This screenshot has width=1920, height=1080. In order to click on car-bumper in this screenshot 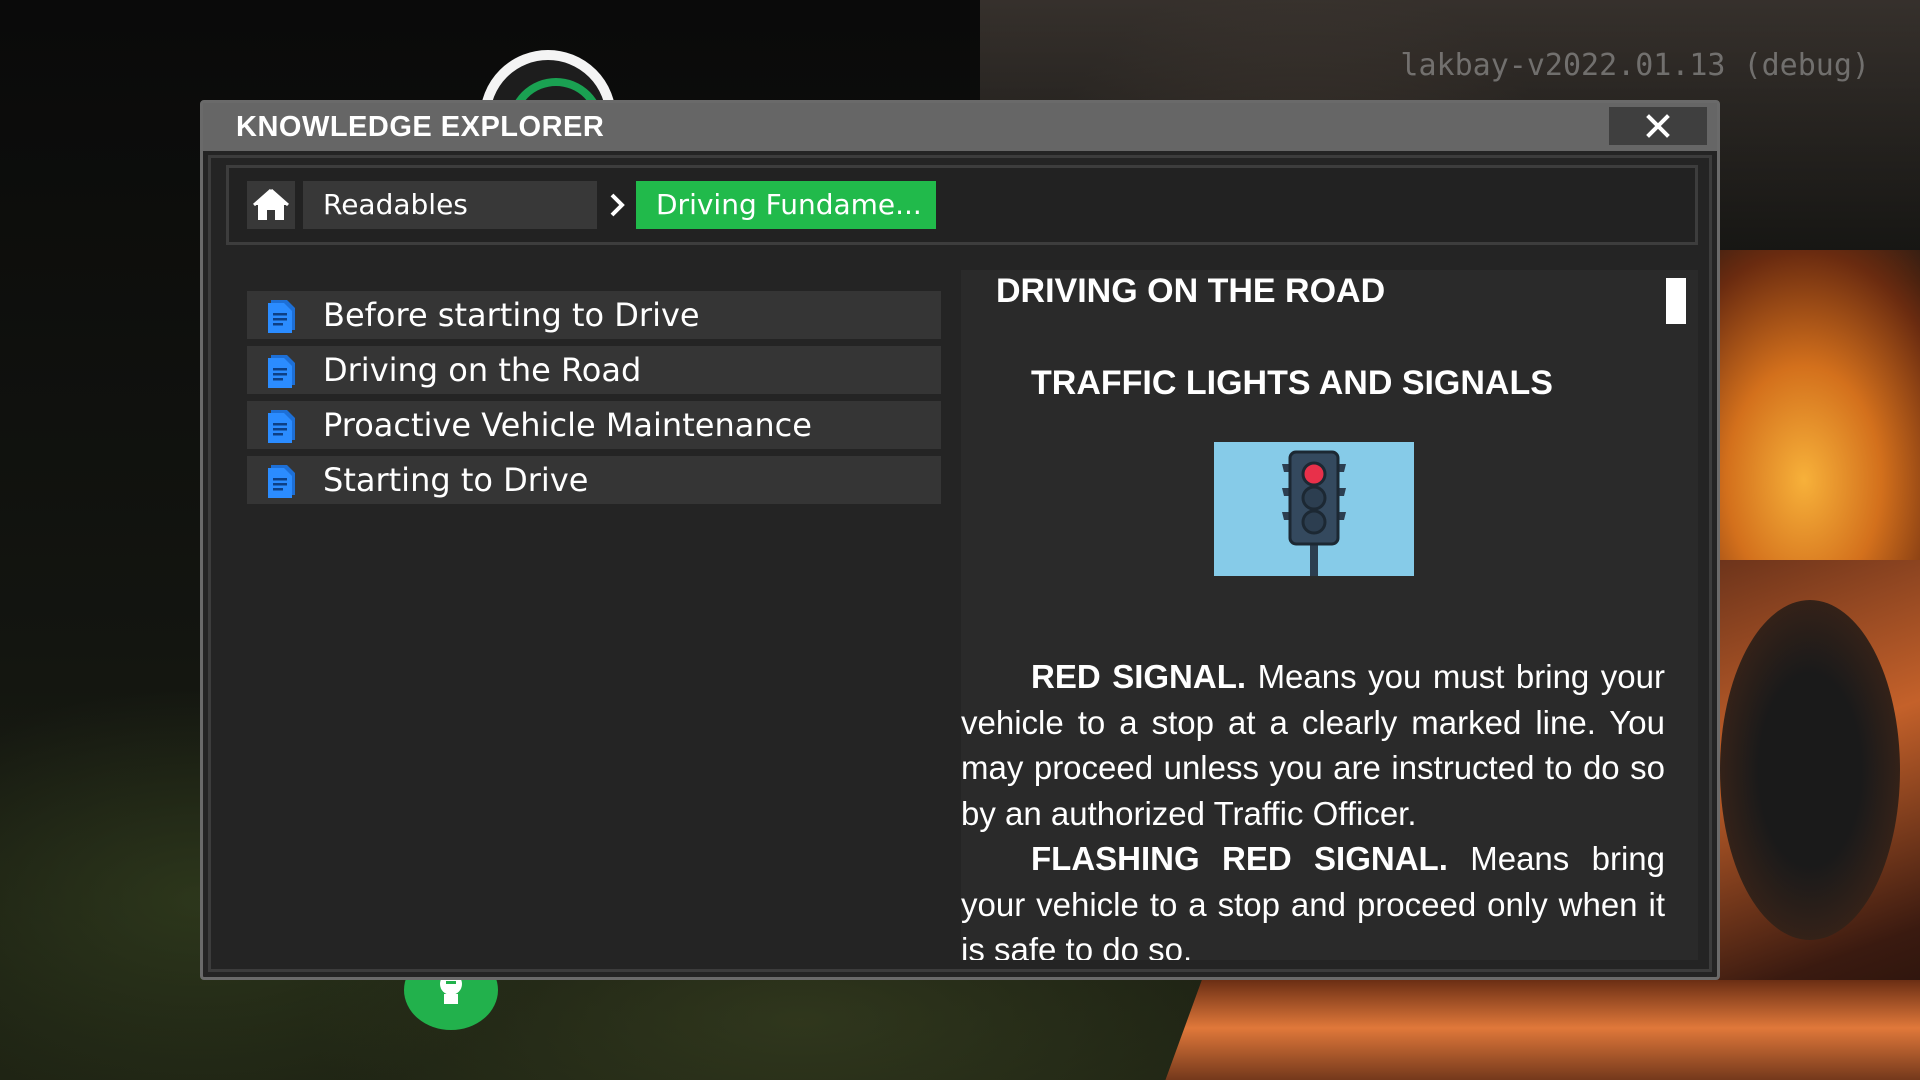, I will do `click(1539, 1030)`.